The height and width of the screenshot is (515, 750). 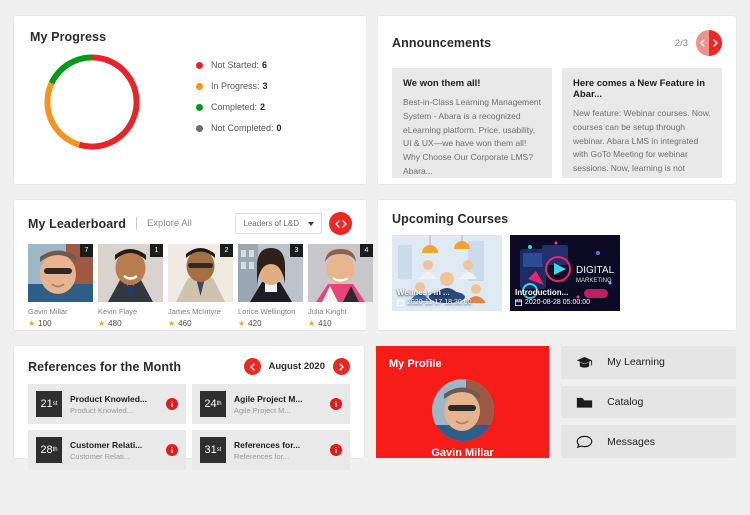 I want to click on quick-menu: My Learning Catalog Messages, so click(x=648, y=402).